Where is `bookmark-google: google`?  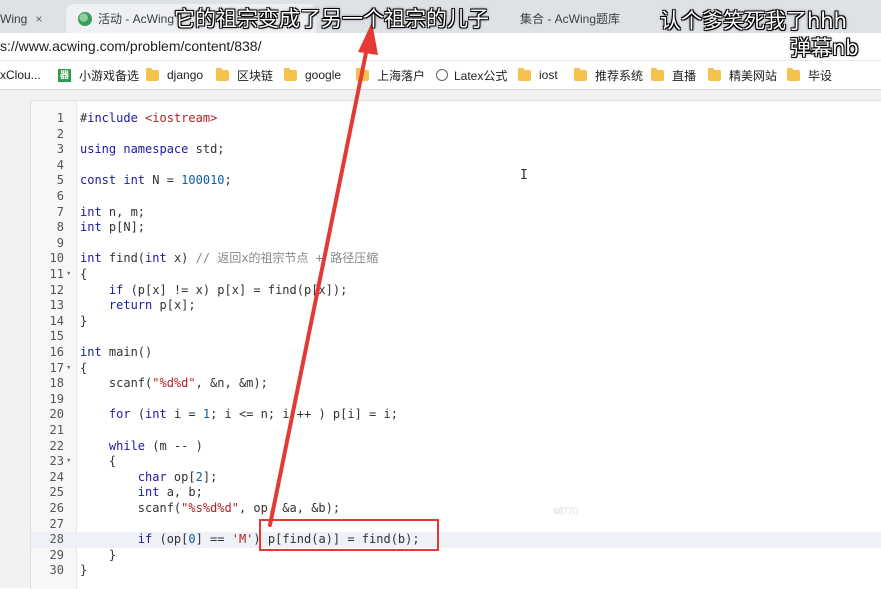 bookmark-google: google is located at coordinates (312, 75).